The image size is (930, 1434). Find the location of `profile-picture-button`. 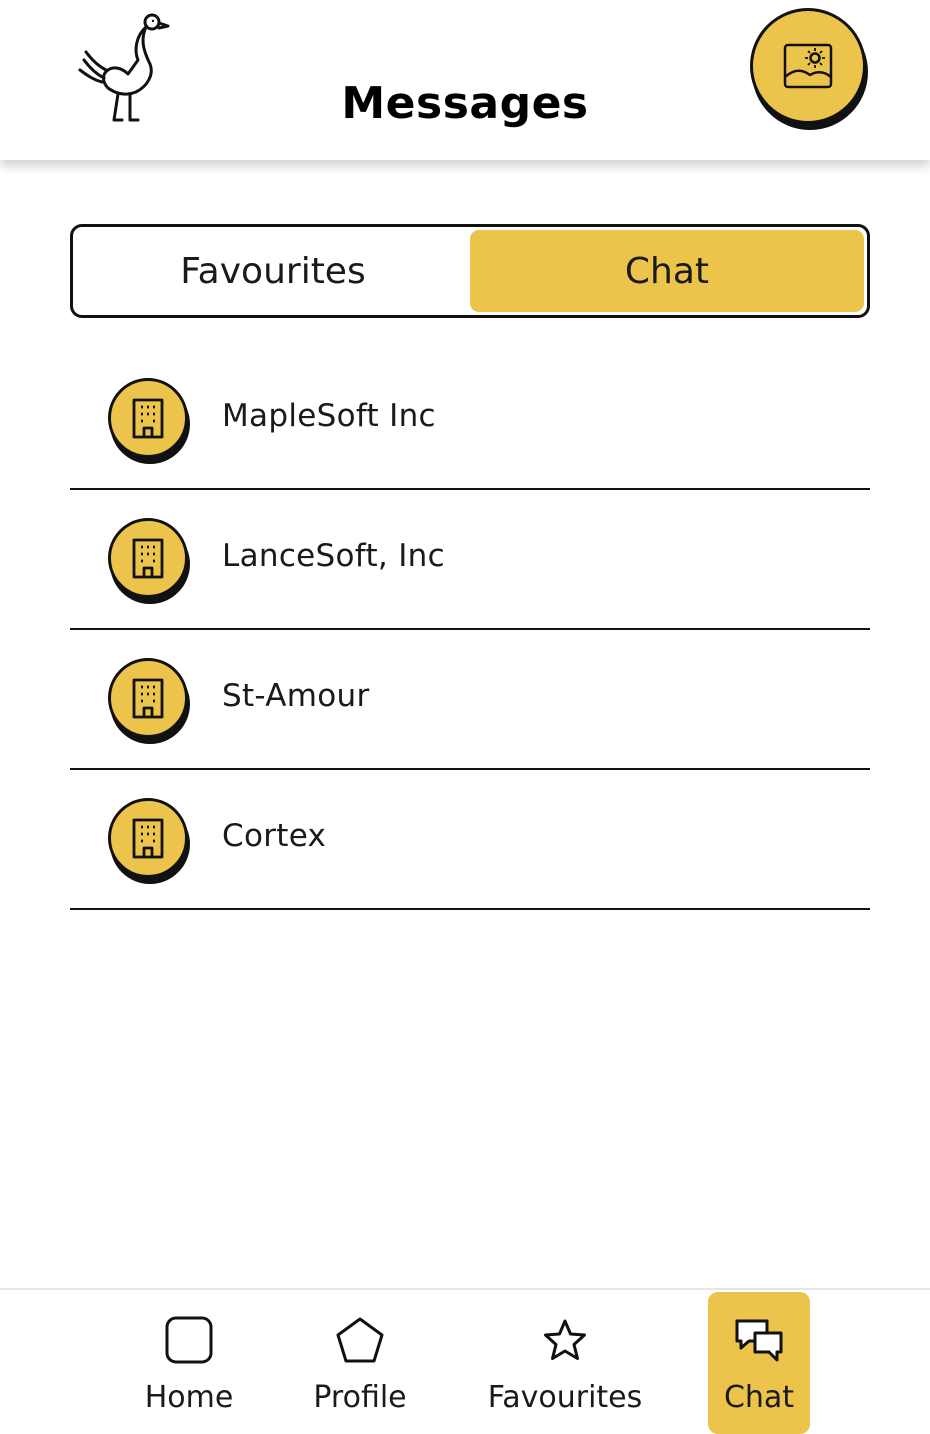

profile-picture-button is located at coordinates (810, 70).